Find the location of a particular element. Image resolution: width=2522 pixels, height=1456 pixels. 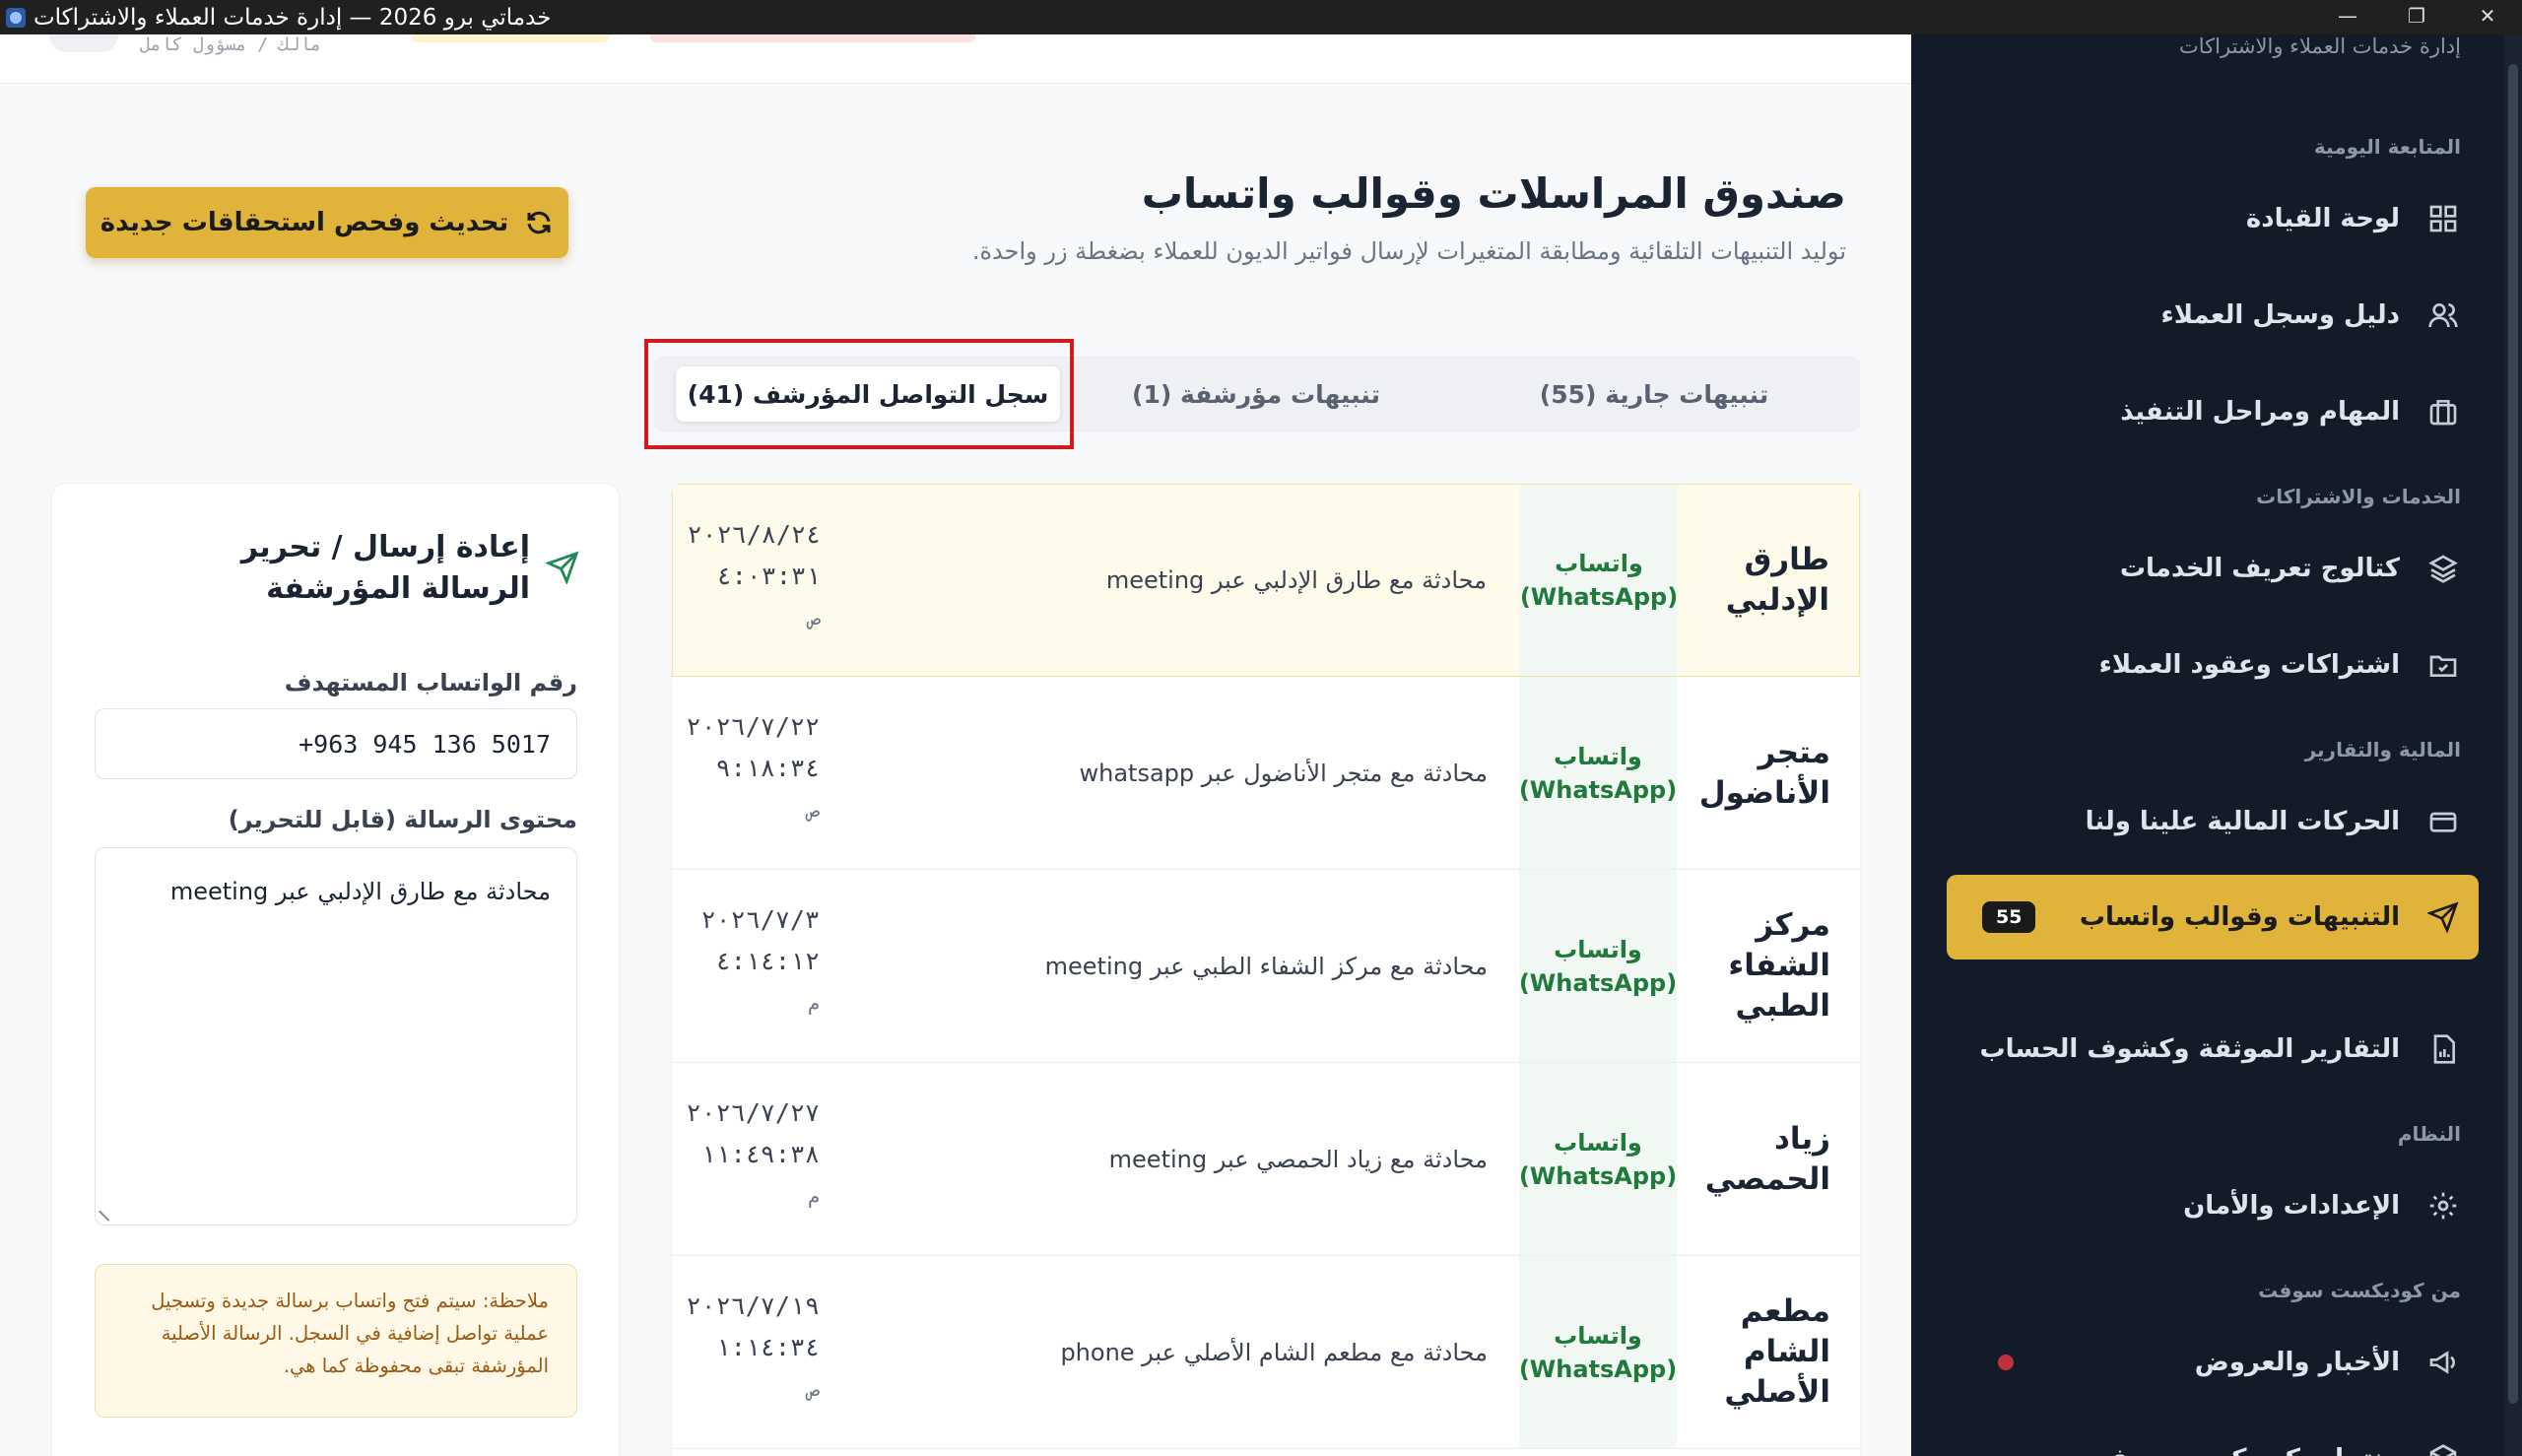

report-icon is located at coordinates (2443, 1049).